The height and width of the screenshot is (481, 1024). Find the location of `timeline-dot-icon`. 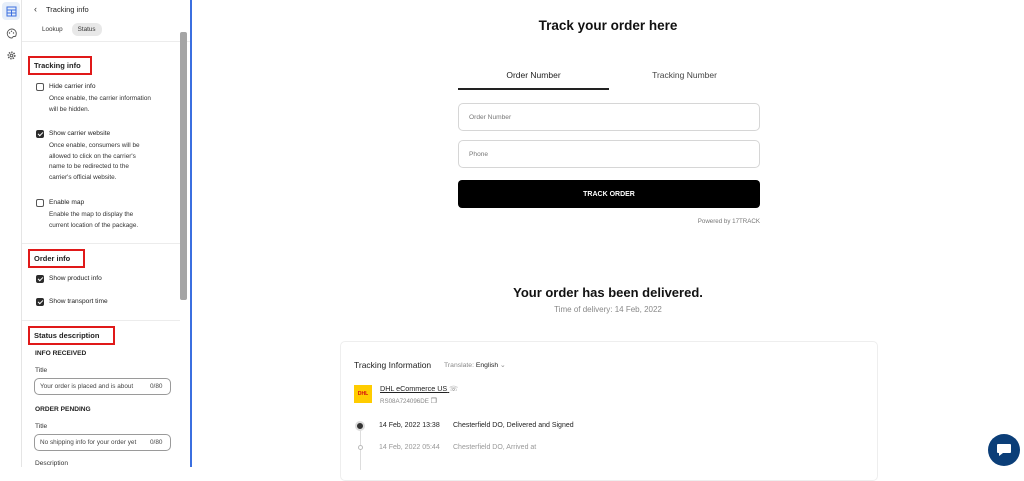

timeline-dot-icon is located at coordinates (360, 447).